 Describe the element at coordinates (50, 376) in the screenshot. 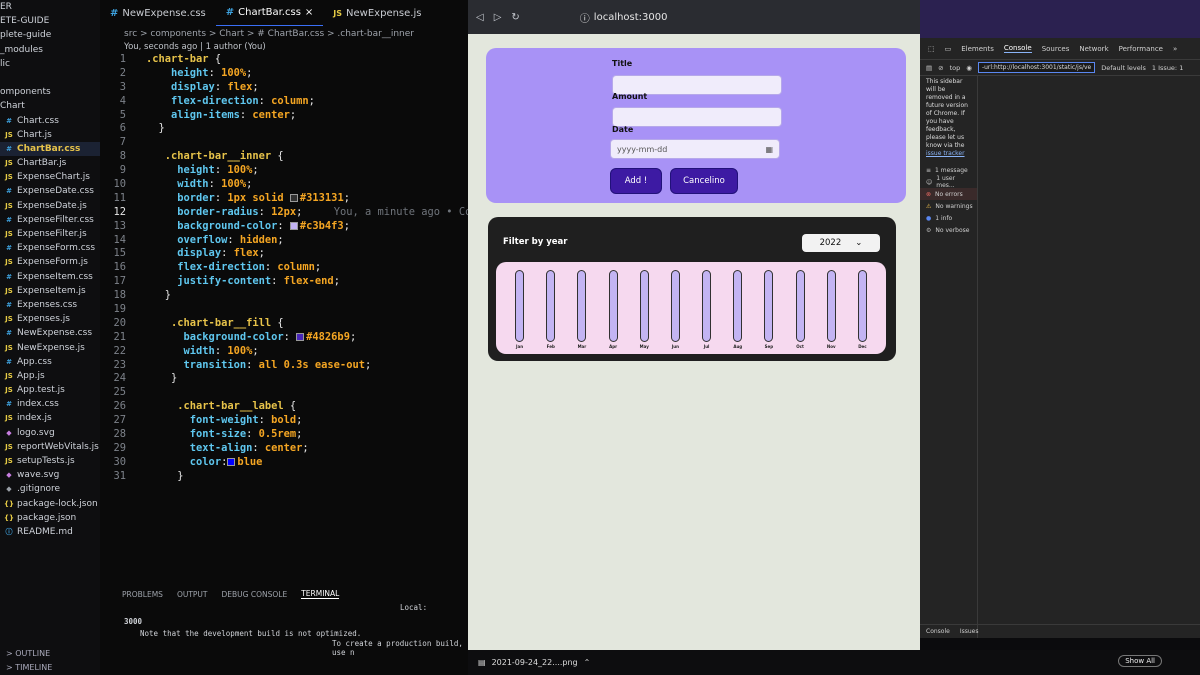

I see `file-tree-item: JS App.js` at that location.